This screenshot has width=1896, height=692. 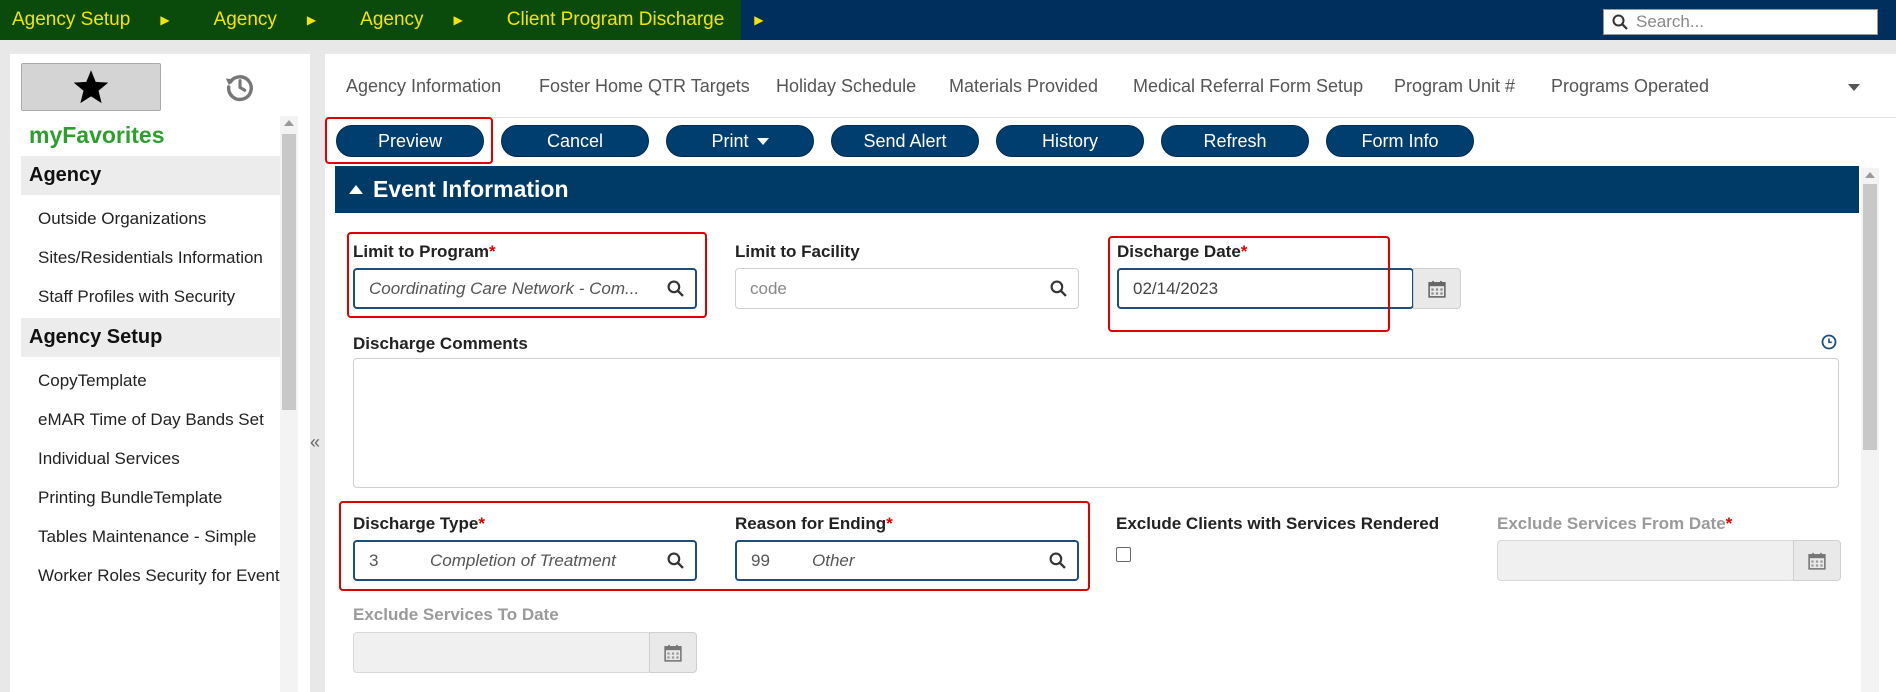 What do you see at coordinates (907, 288) in the screenshot?
I see `limit-to-facility-field: code` at bounding box center [907, 288].